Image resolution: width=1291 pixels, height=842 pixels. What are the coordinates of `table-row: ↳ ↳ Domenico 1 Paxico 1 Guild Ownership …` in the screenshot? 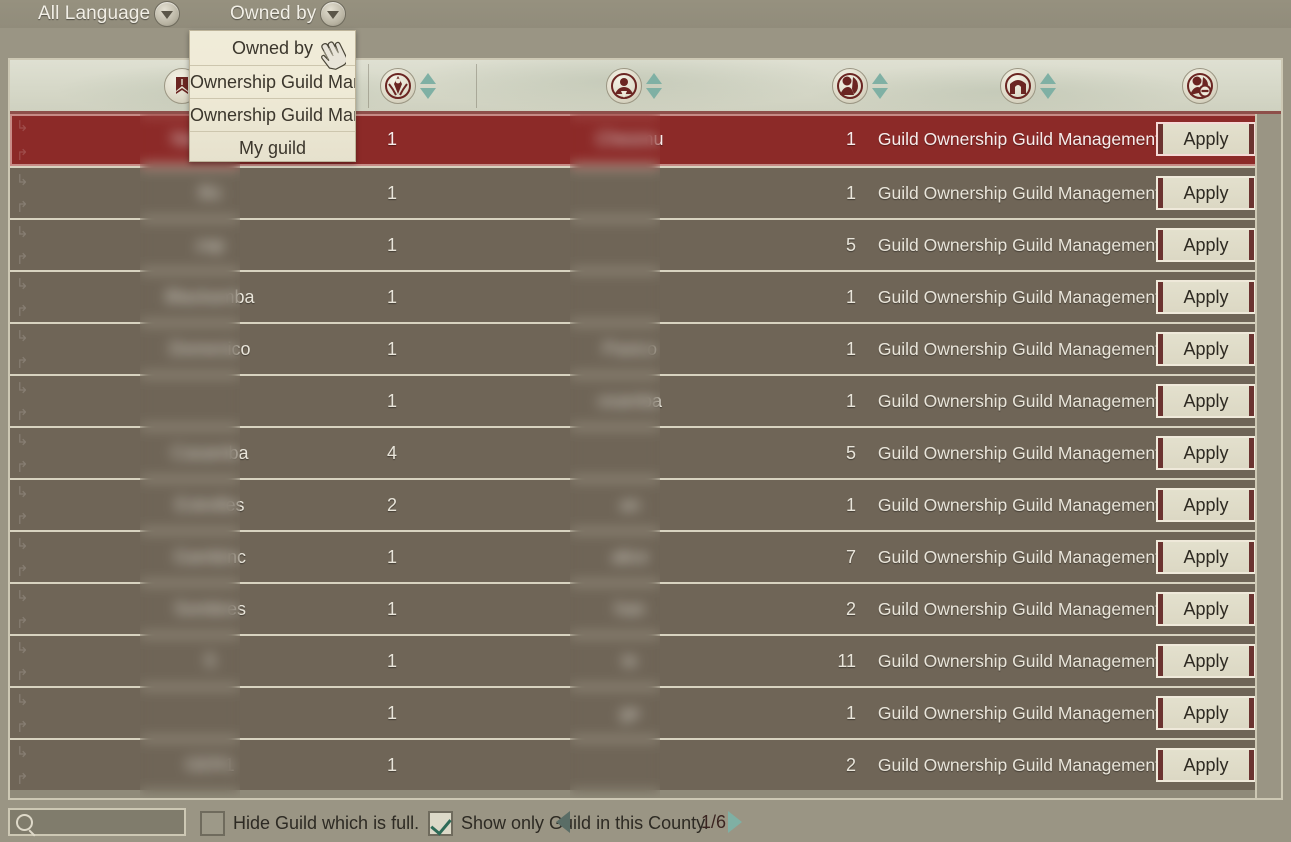 It's located at (633, 348).